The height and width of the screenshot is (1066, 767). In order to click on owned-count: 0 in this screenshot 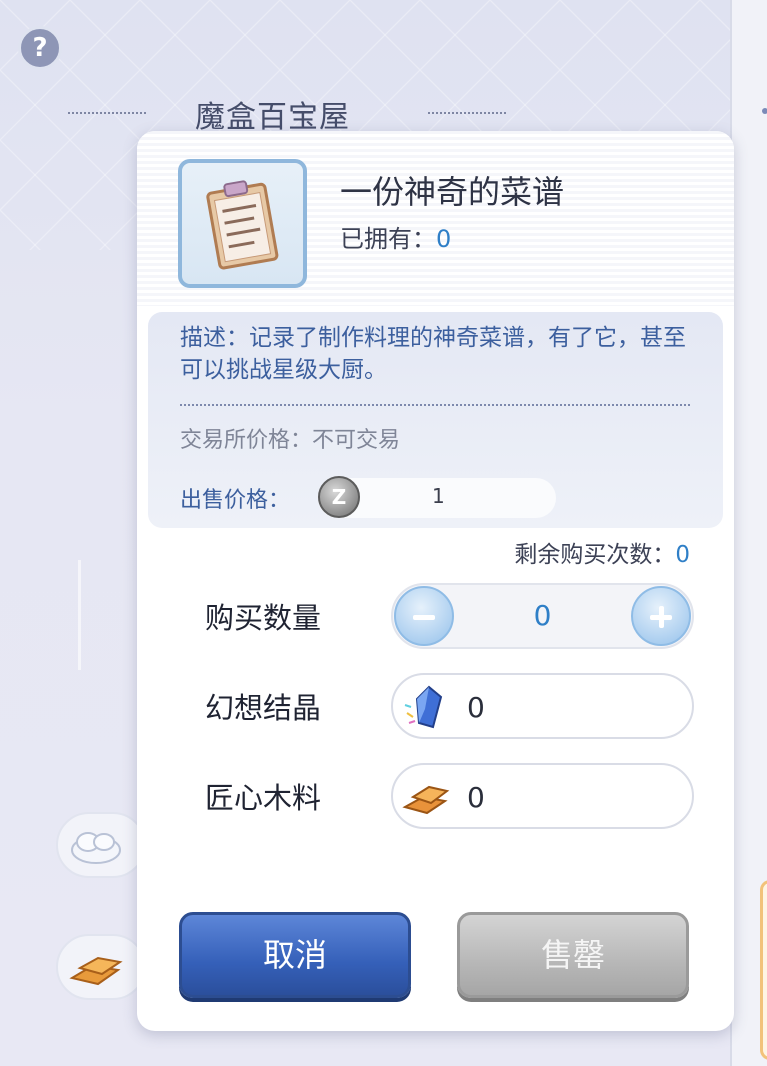, I will do `click(444, 239)`.